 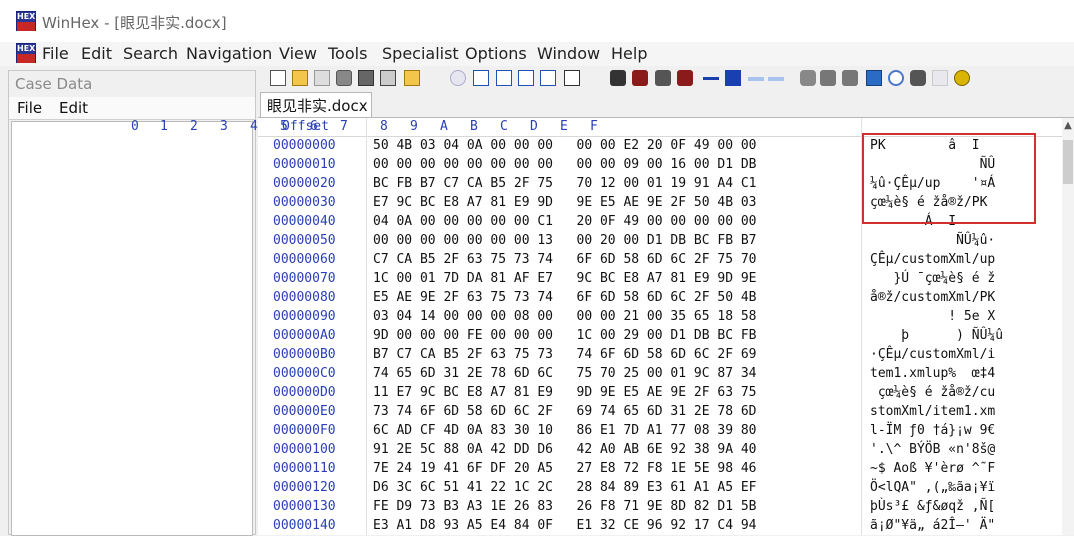 What do you see at coordinates (1068, 162) in the screenshot?
I see `scroll-thumb` at bounding box center [1068, 162].